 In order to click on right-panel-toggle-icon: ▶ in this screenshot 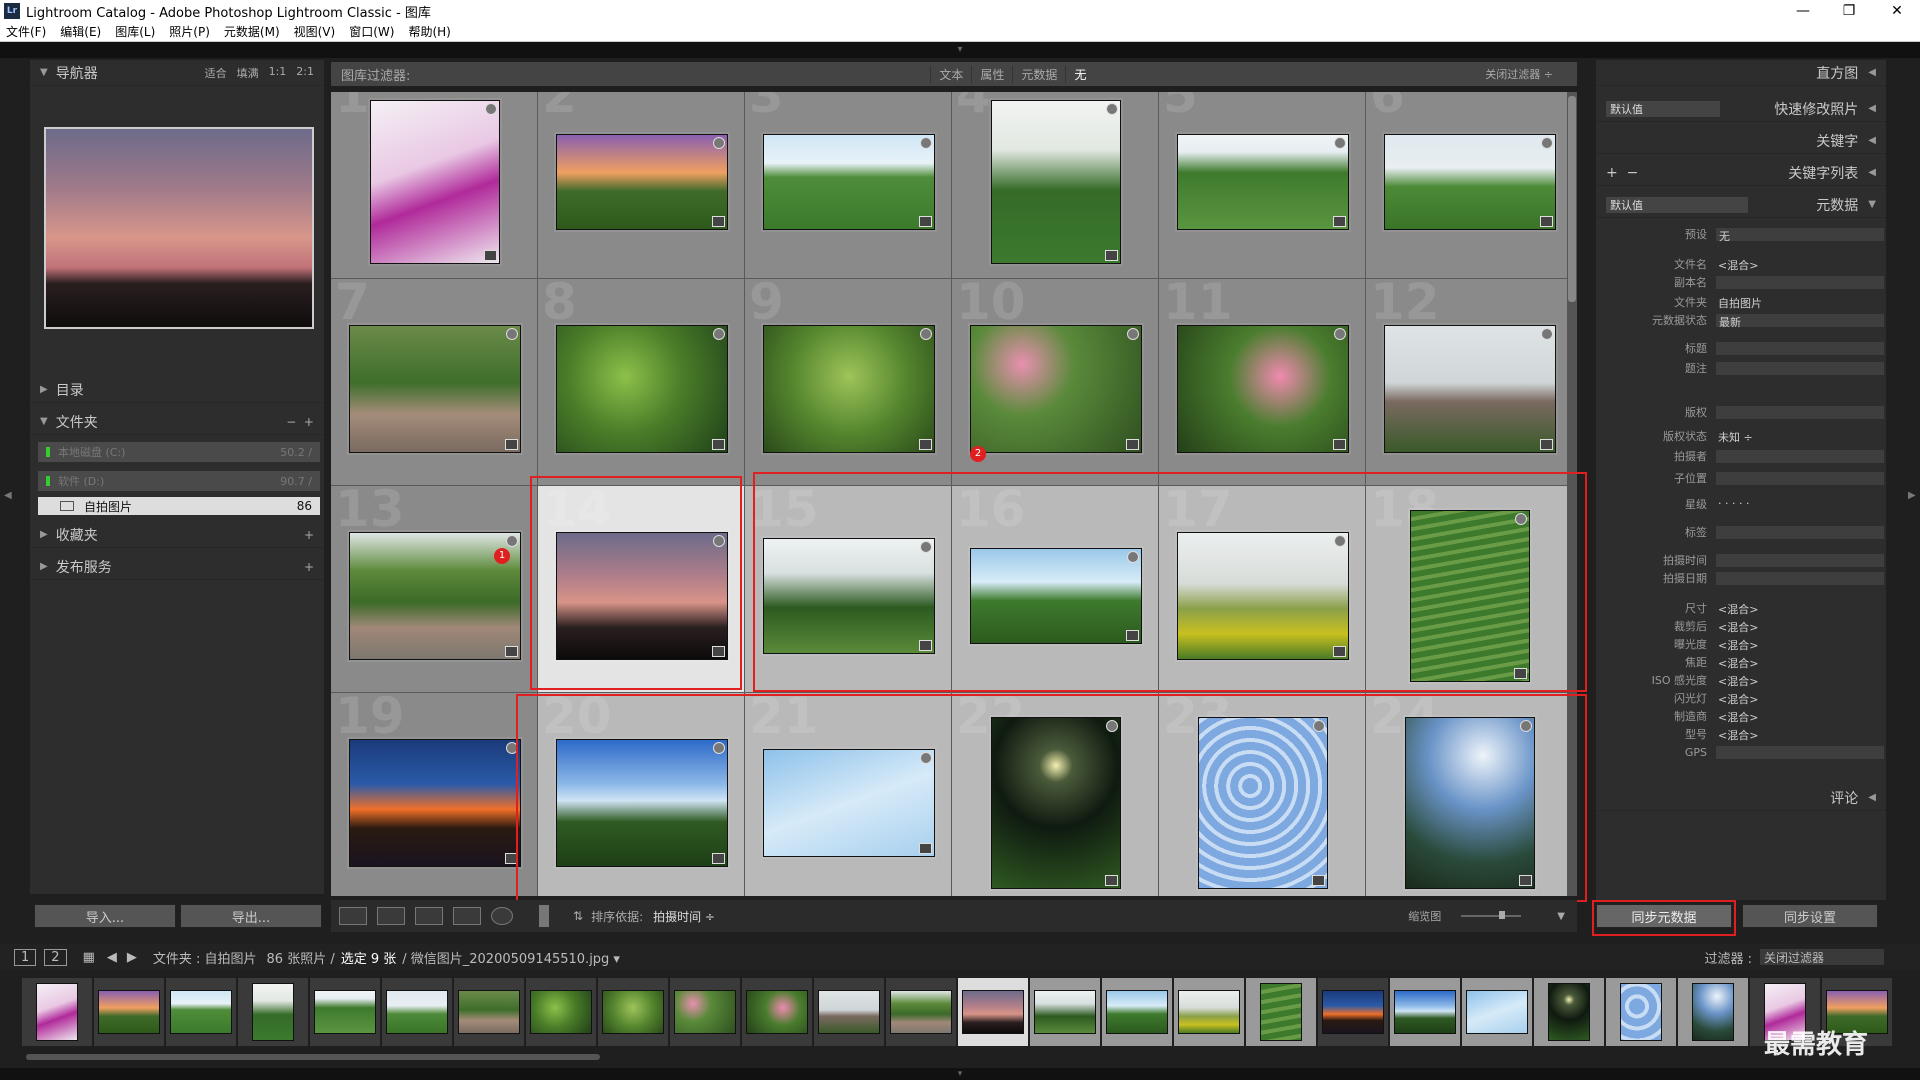, I will do `click(1912, 495)`.